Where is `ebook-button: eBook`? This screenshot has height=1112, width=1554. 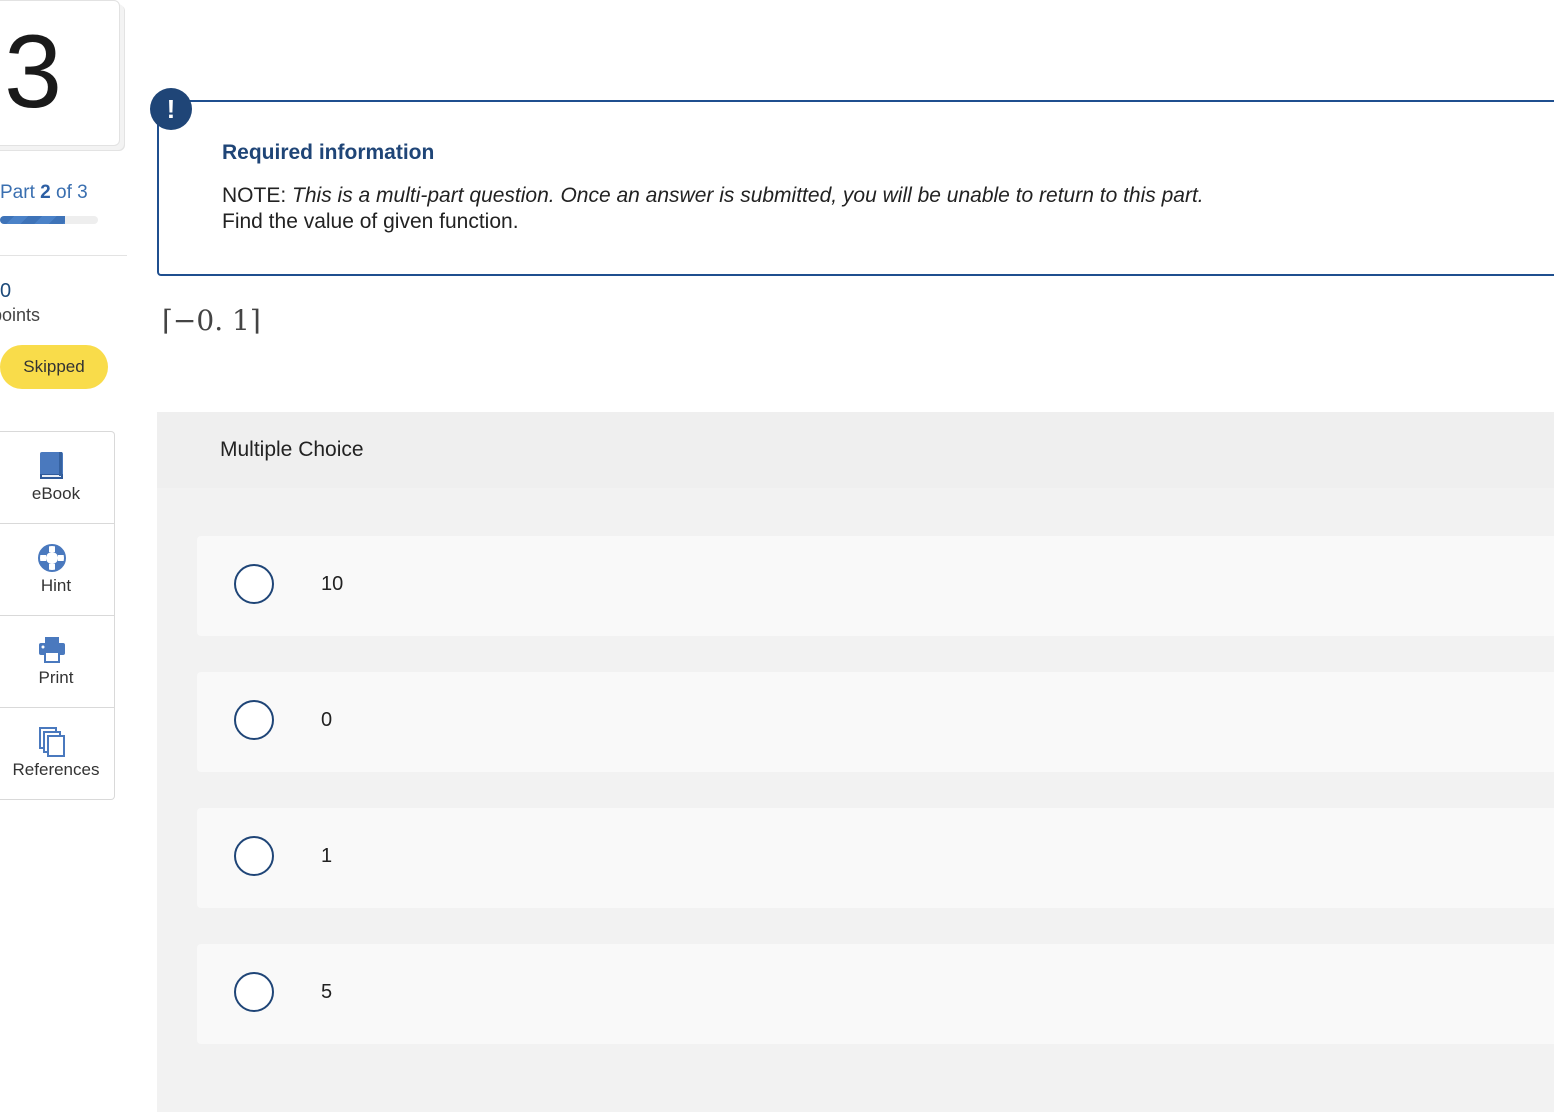 ebook-button: eBook is located at coordinates (57, 478).